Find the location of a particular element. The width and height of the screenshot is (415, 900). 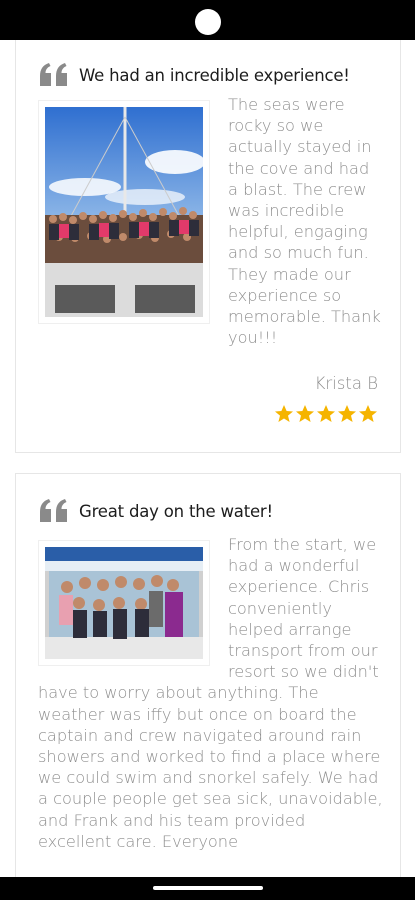

status-bar is located at coordinates (207, 20).